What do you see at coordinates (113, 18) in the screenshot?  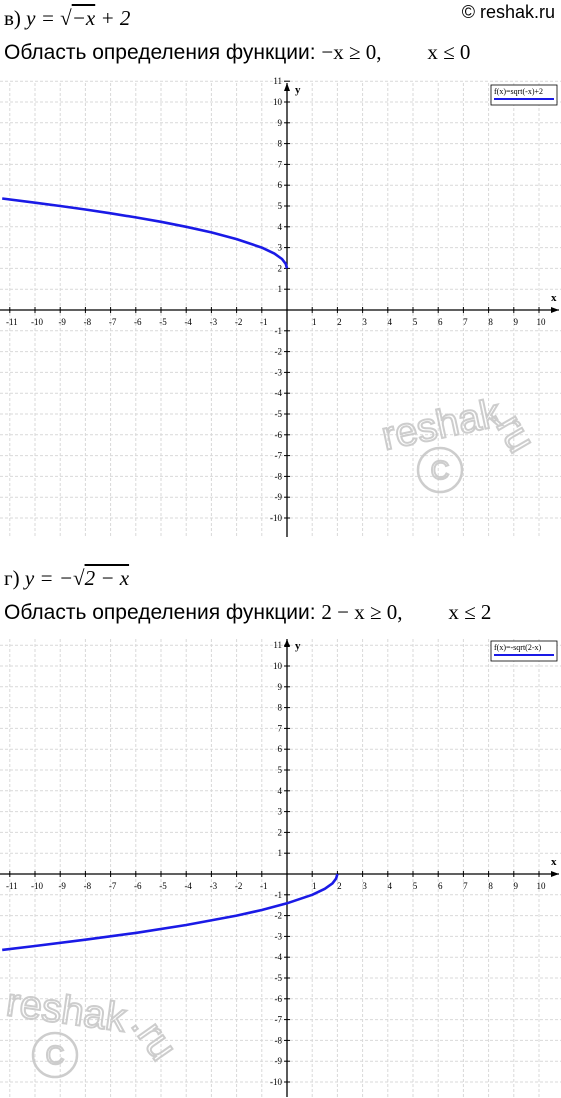 I see `part-v-rest: + 2` at bounding box center [113, 18].